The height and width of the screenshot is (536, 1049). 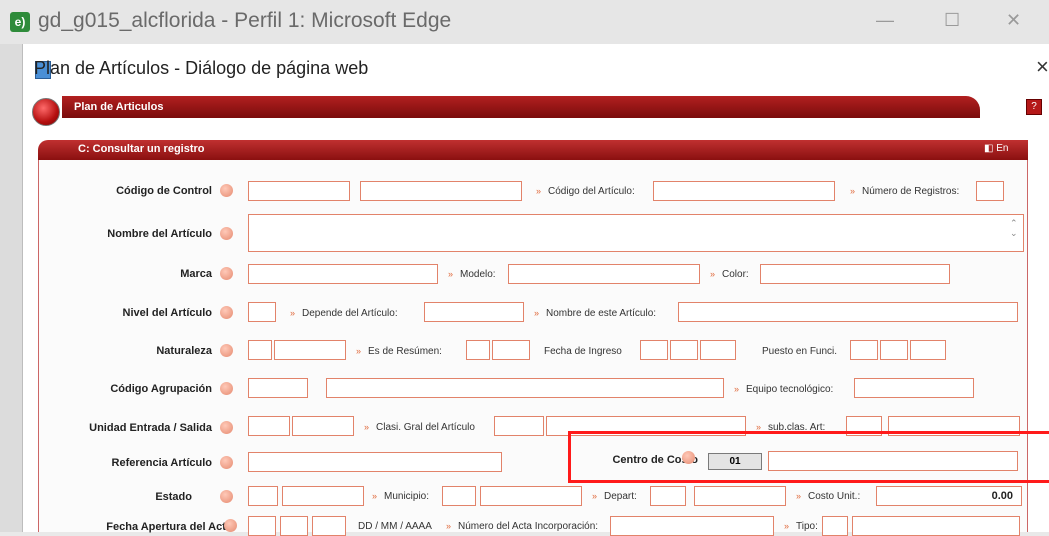 What do you see at coordinates (521, 107) in the screenshot?
I see `main-banner` at bounding box center [521, 107].